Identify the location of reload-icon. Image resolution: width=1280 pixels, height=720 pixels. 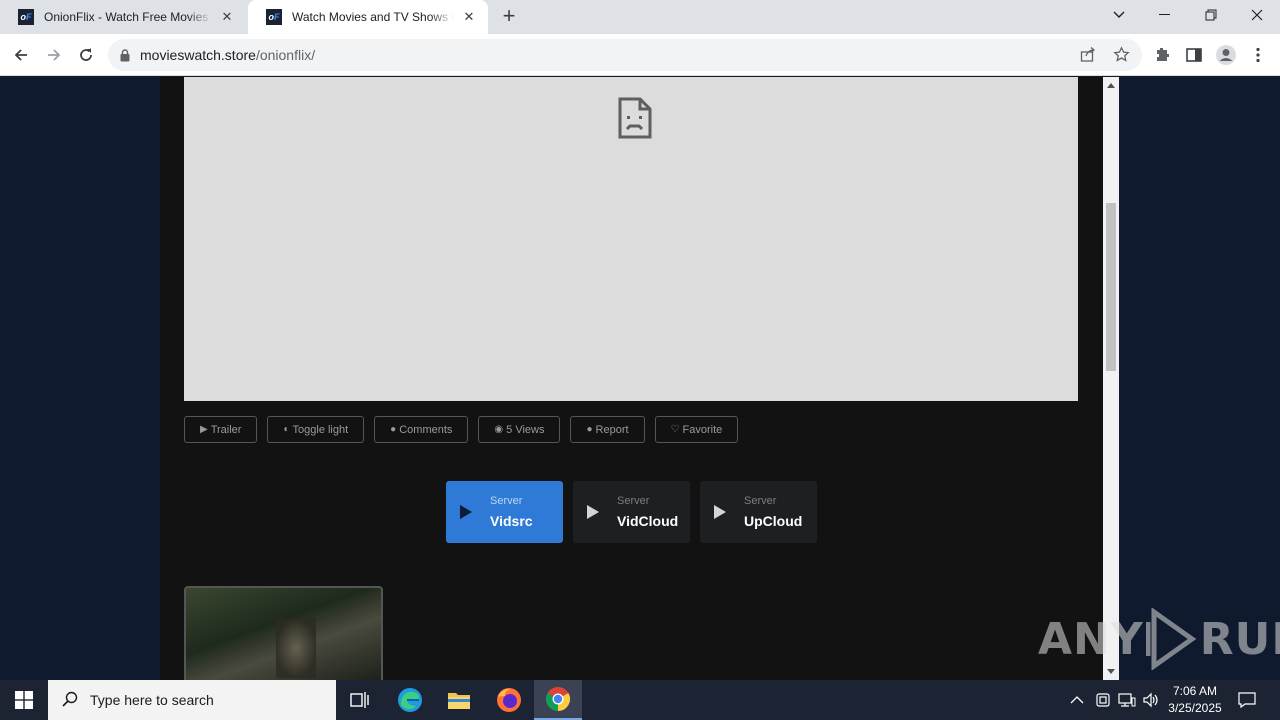
(86, 55).